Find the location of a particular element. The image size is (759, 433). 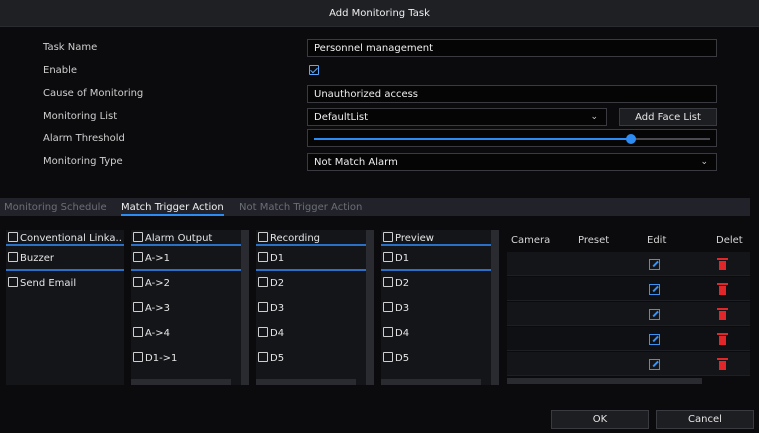

preview-column: Preview D1 D2 D3 D4 D5 is located at coordinates (440, 307).